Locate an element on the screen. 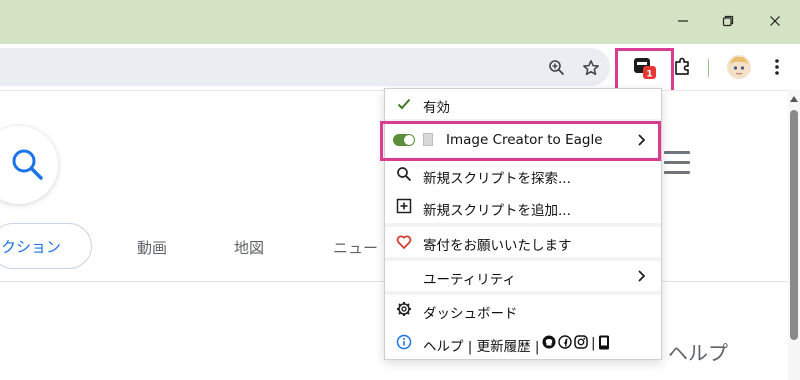 This screenshot has width=800, height=380. menu-item-label: 有効 is located at coordinates (436, 108).